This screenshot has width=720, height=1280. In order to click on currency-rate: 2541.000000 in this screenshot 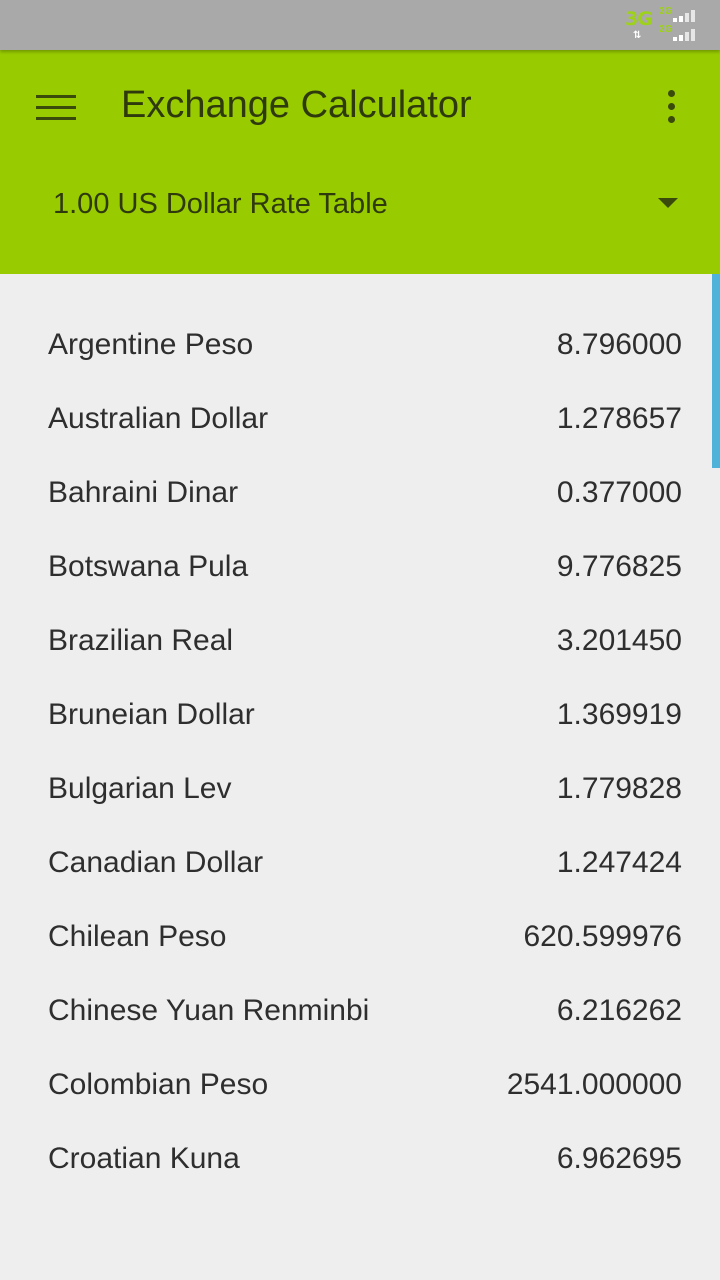, I will do `click(594, 1084)`.